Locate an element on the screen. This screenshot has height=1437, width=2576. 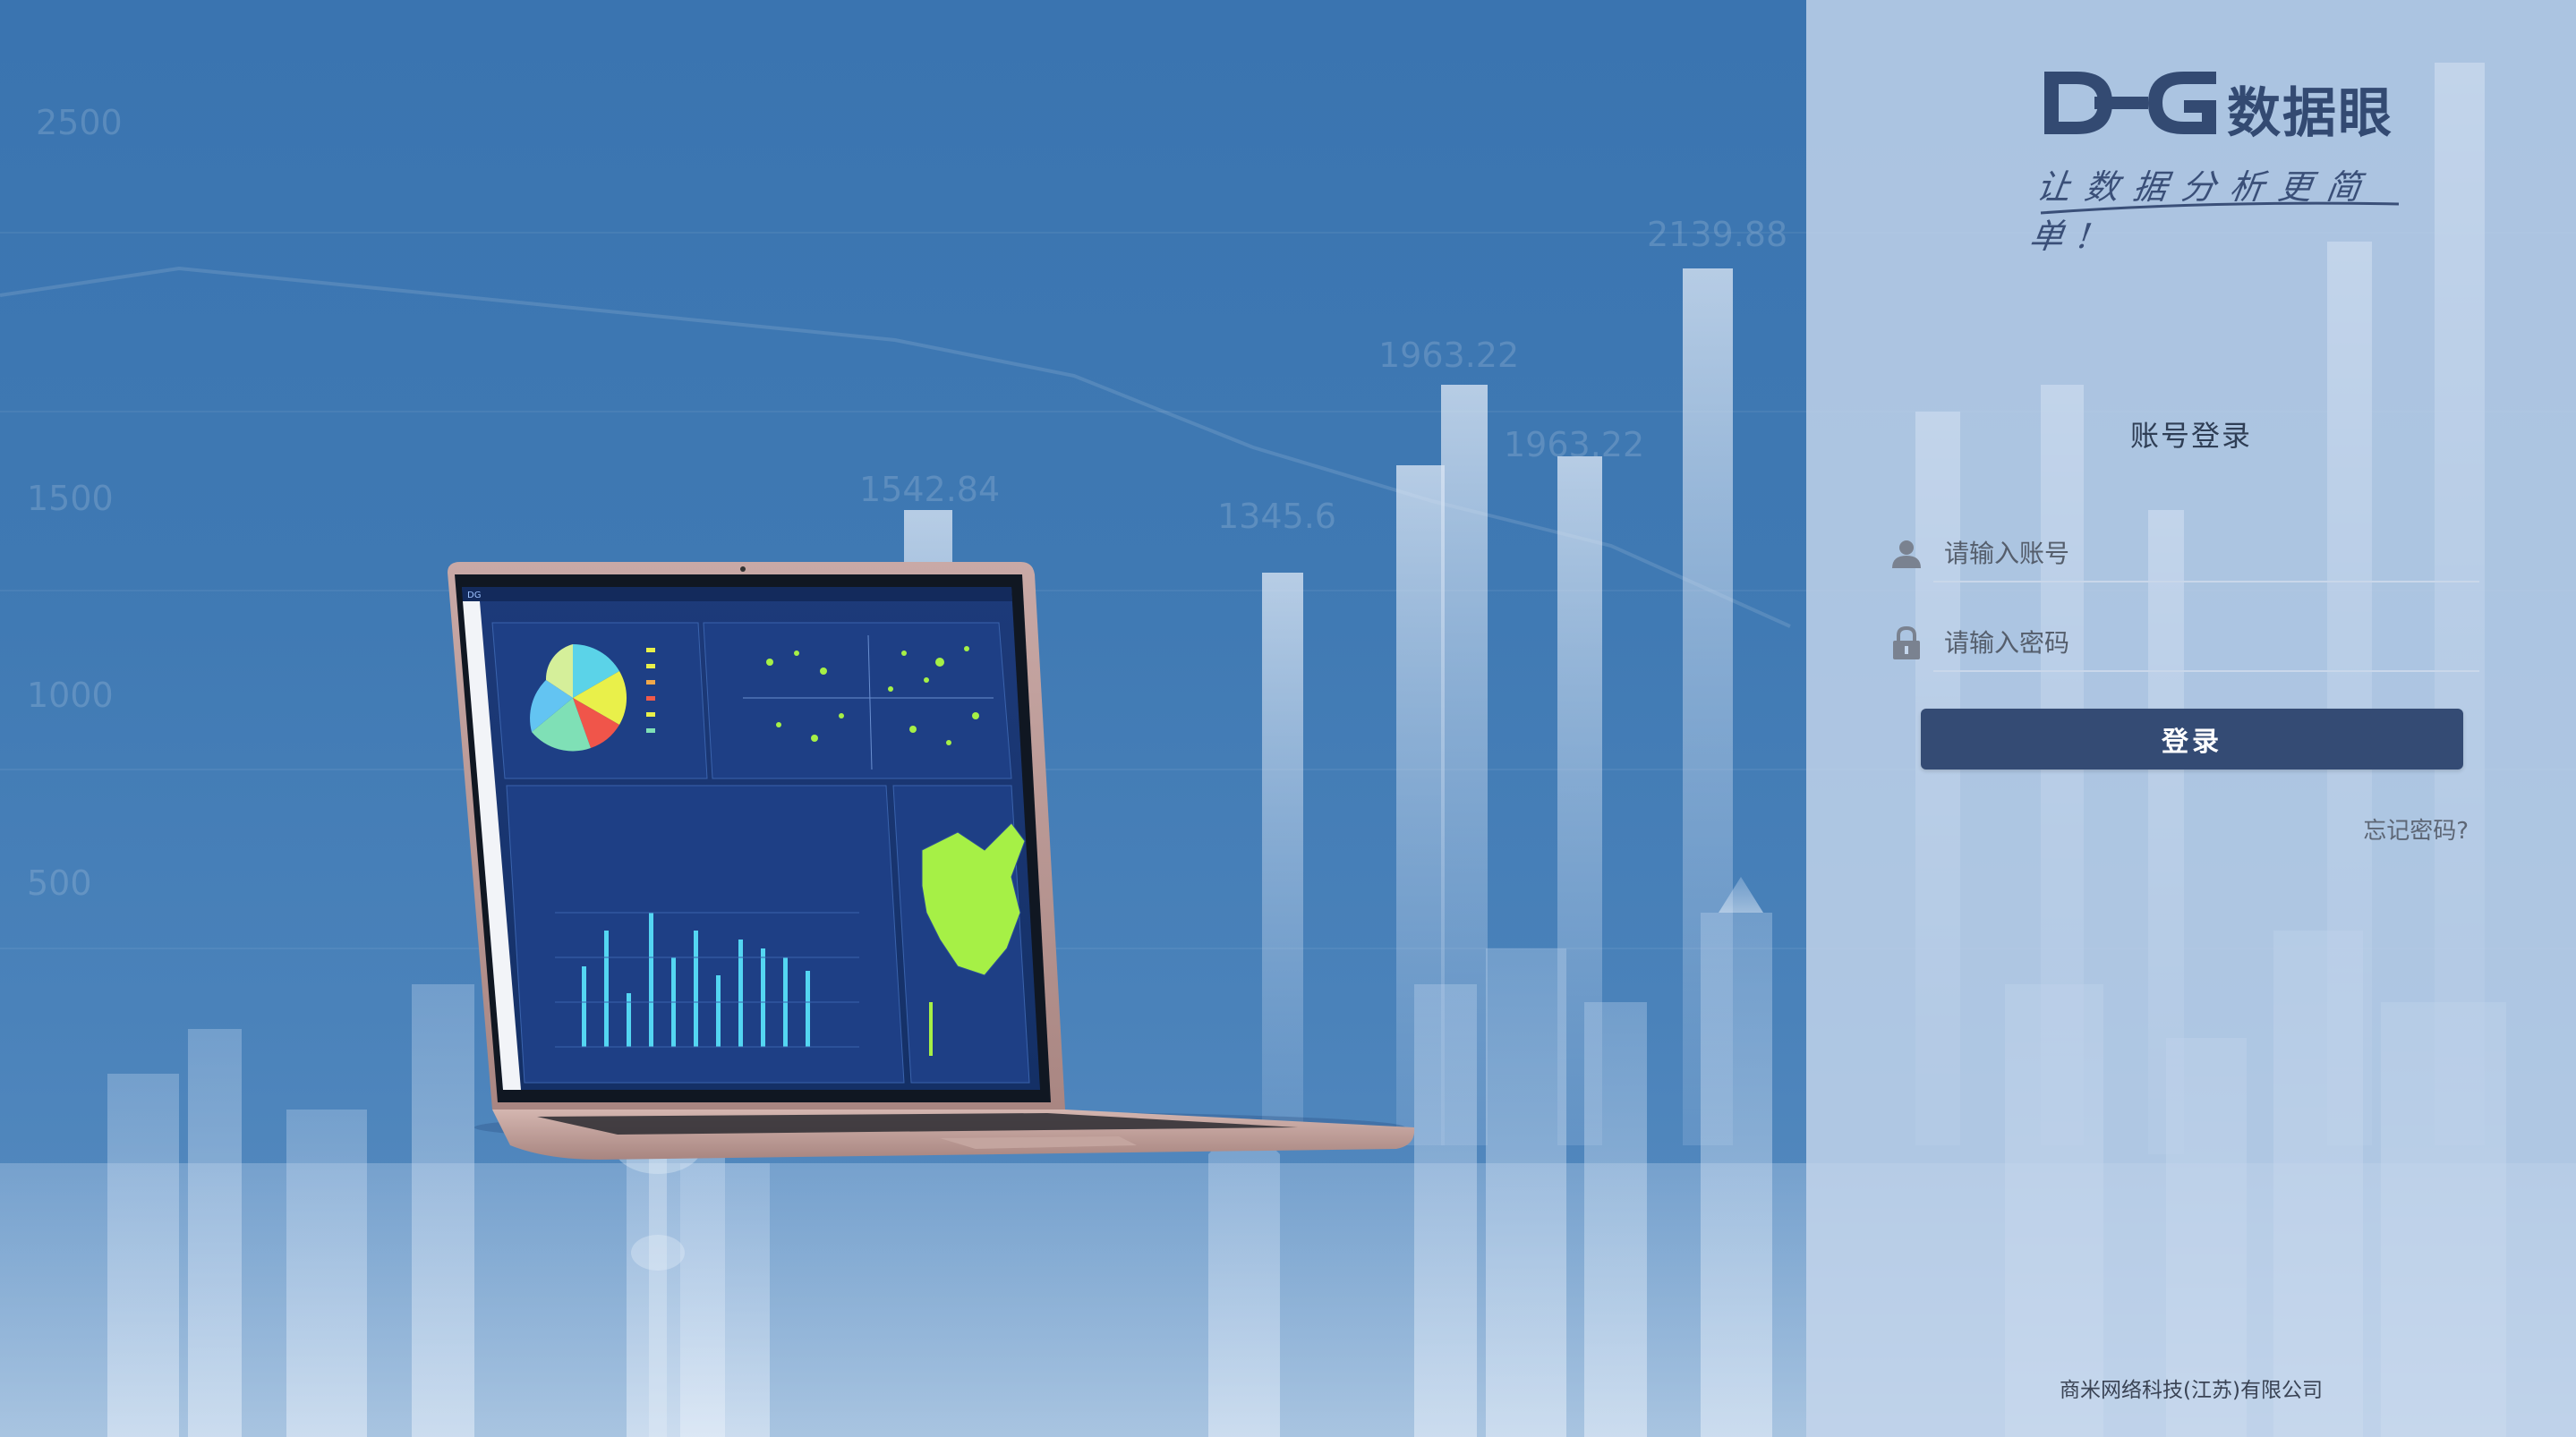
svg-text: DG is located at coordinates (474, 595).